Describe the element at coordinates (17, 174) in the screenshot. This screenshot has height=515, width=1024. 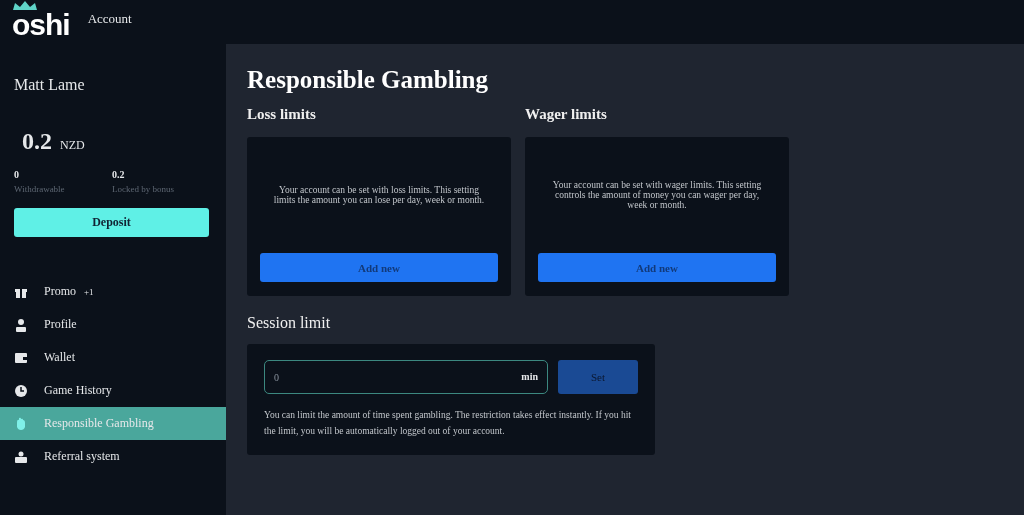
I see `stat-value: 0` at that location.